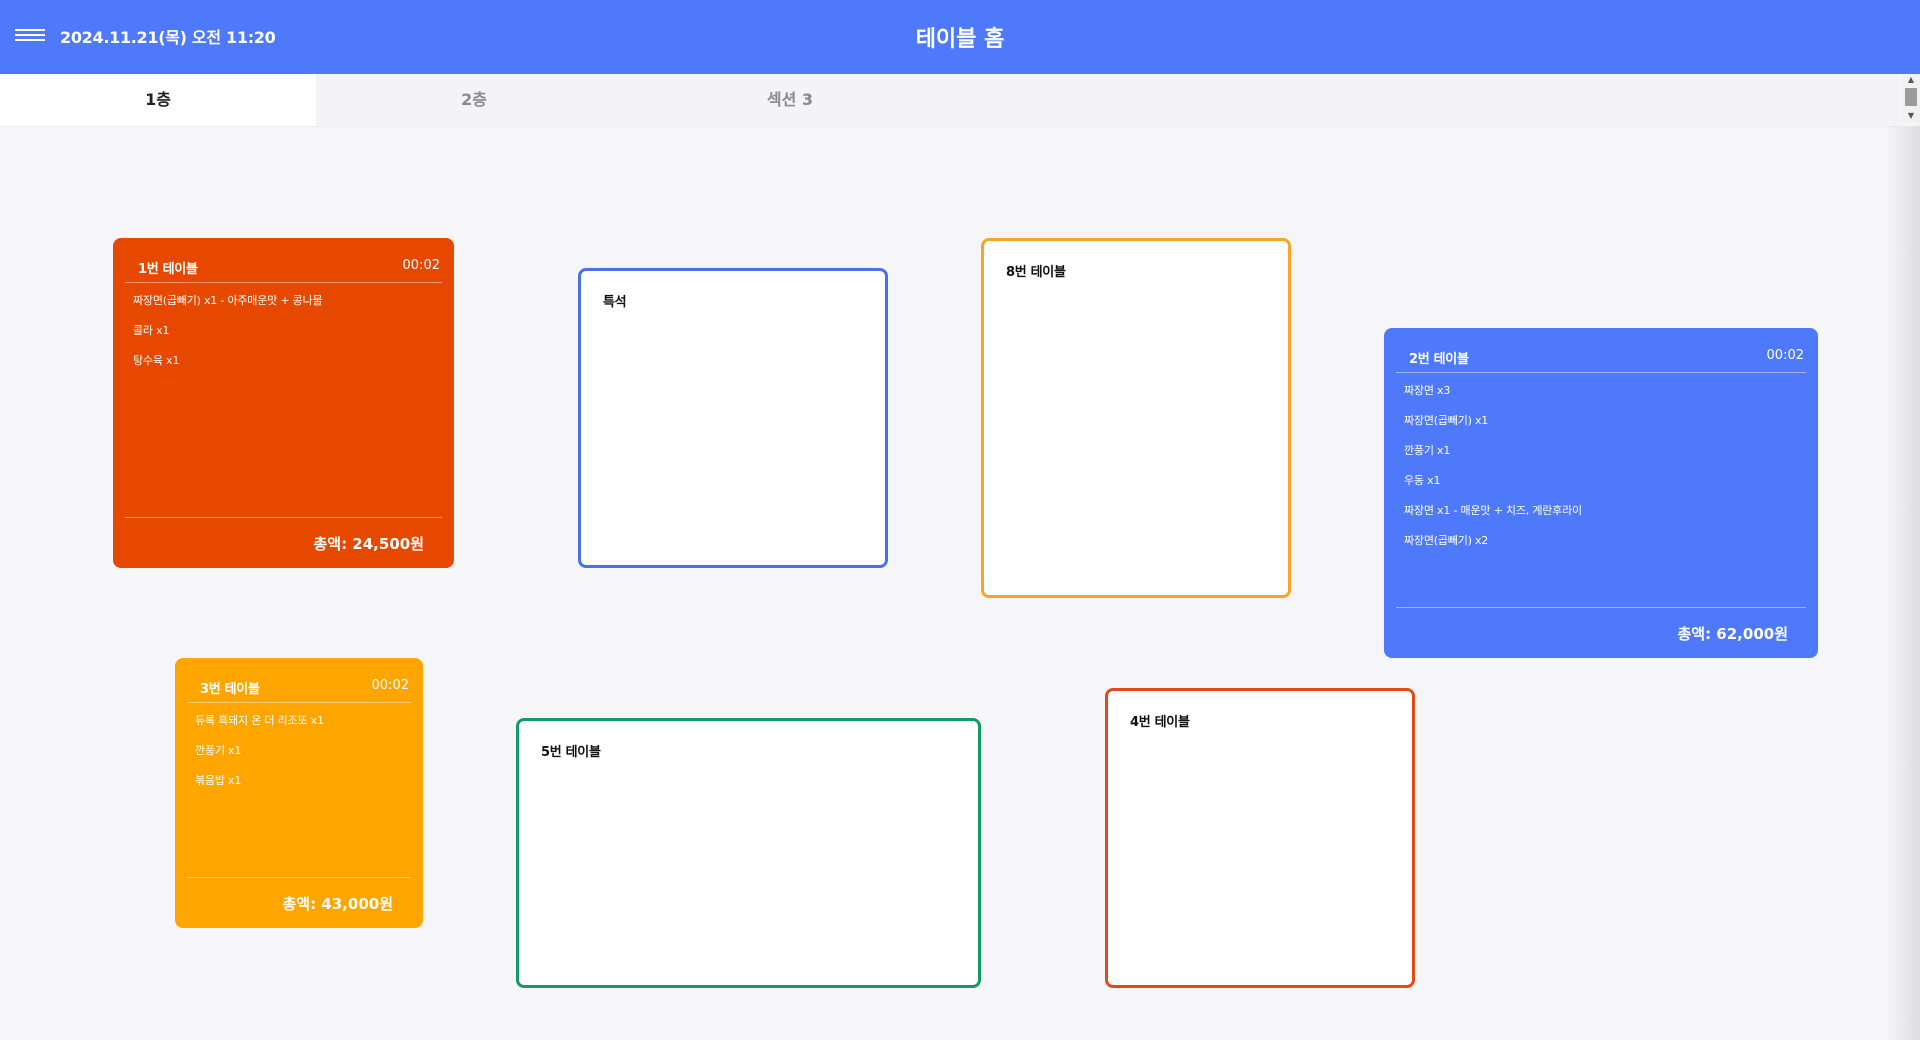 The height and width of the screenshot is (1040, 1920). What do you see at coordinates (156, 360) in the screenshot?
I see `order-item: 탕수육 x1` at bounding box center [156, 360].